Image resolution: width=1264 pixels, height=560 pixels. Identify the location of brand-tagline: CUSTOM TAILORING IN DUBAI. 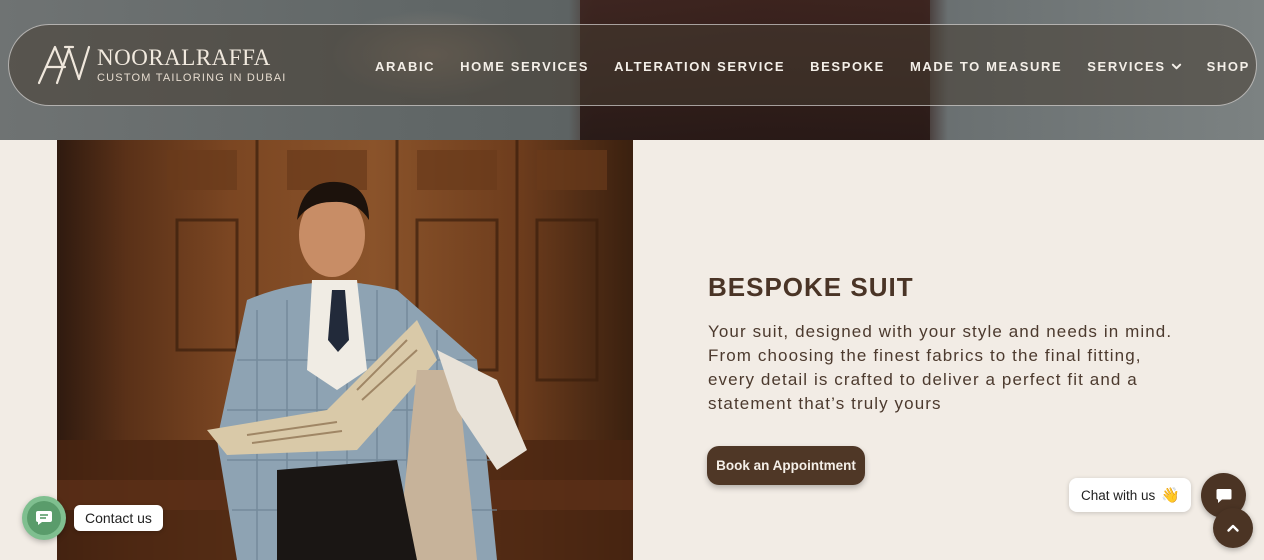
(192, 78).